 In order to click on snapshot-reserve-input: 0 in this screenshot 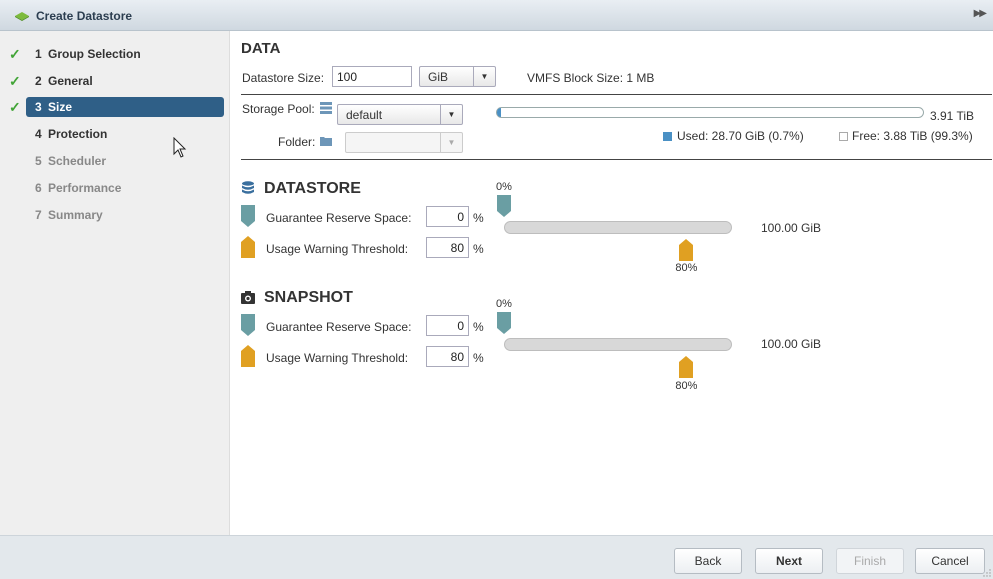, I will do `click(447, 325)`.